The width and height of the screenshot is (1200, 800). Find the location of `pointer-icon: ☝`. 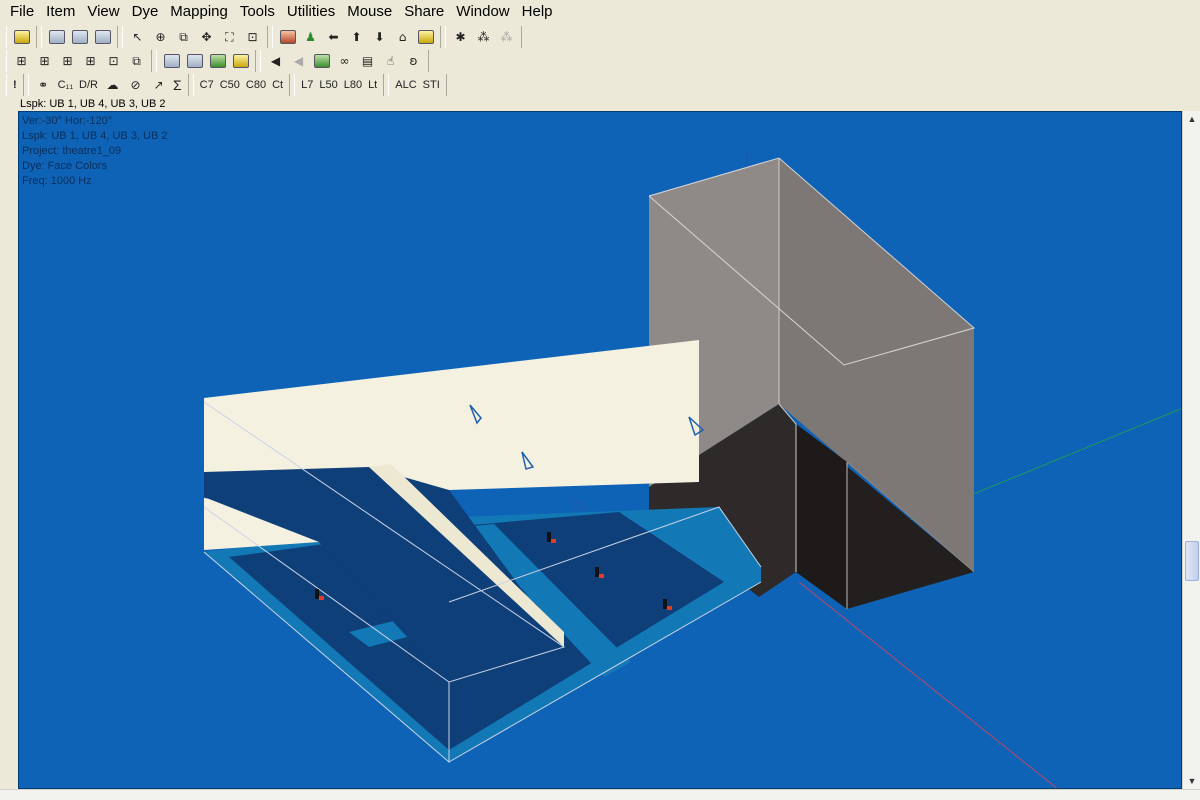

pointer-icon: ☝ is located at coordinates (390, 61).